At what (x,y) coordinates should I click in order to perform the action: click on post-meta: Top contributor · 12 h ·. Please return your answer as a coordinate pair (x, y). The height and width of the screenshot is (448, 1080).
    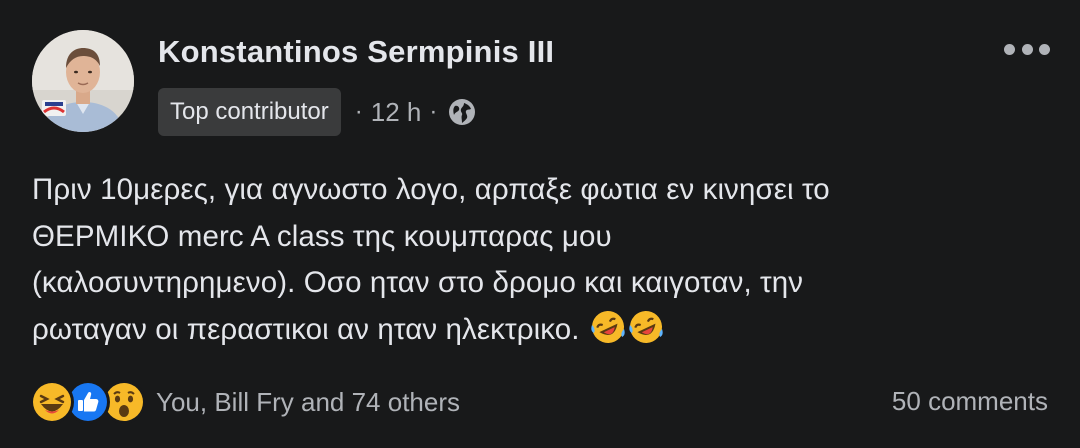
    Looking at the image, I should click on (317, 112).